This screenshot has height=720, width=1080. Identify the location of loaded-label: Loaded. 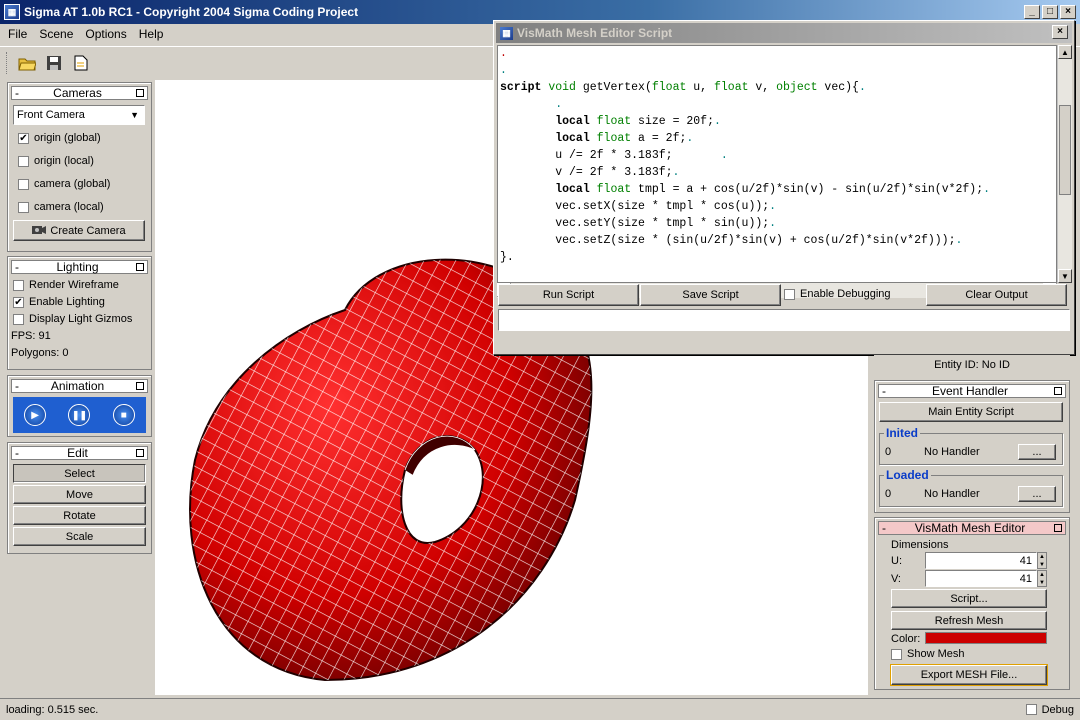
(907, 475).